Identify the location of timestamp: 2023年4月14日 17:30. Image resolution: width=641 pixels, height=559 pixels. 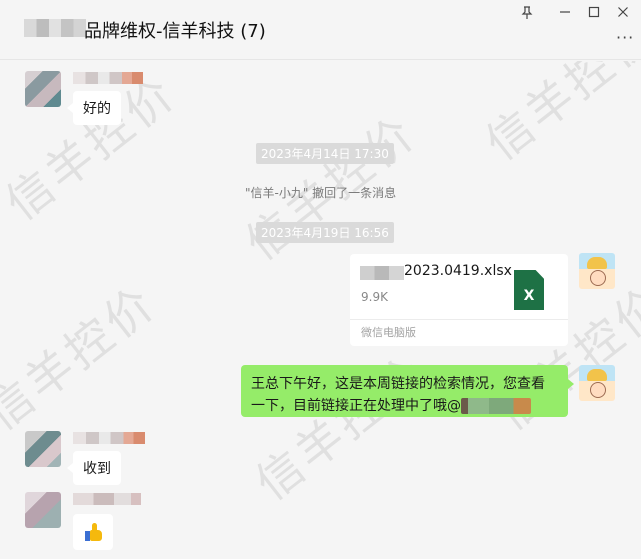
(325, 153).